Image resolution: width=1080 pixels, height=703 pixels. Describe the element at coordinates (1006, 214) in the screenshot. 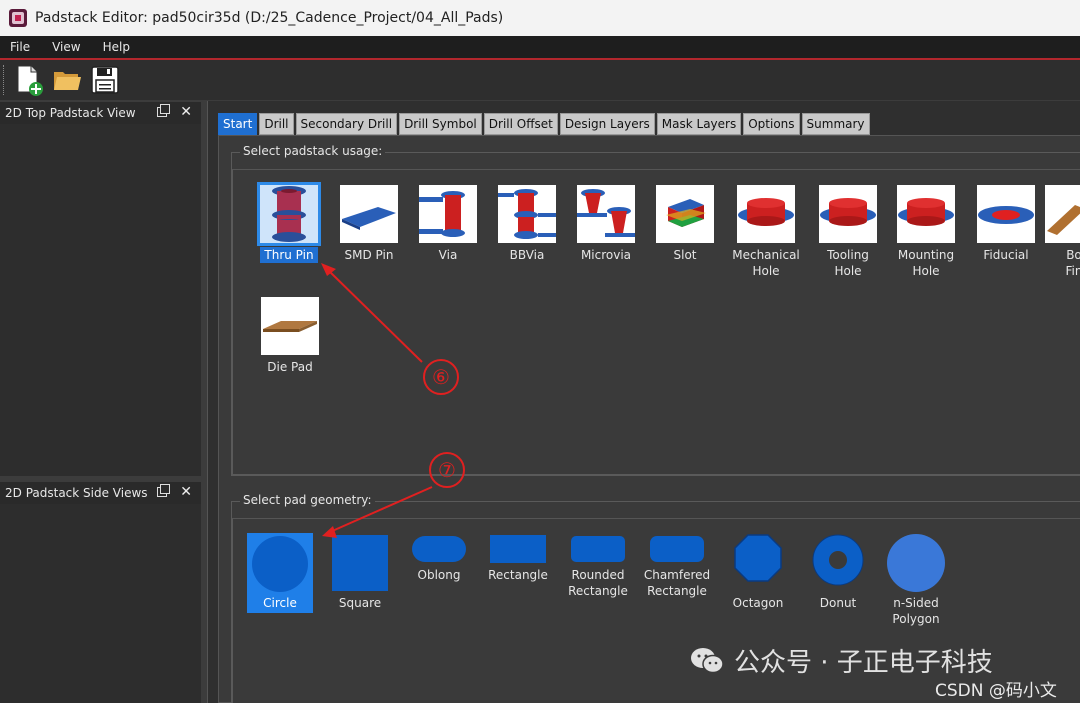

I see `fiducial-icon` at that location.